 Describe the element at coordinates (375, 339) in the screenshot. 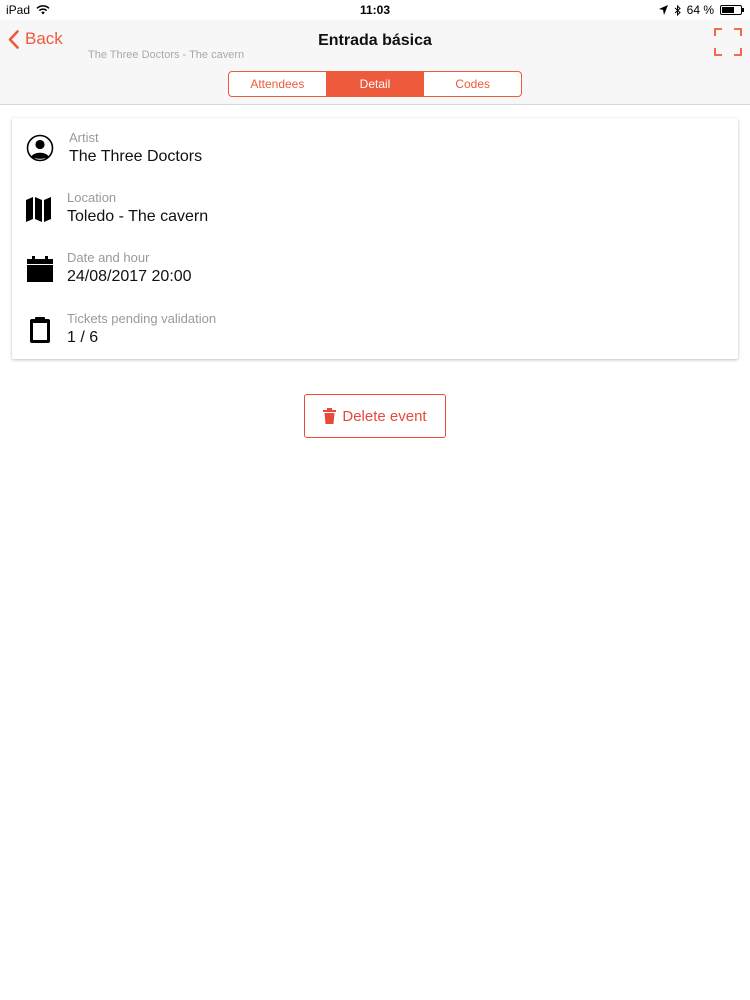

I see `detail-row-tickets: Tickets pending validation 1 / 6` at that location.